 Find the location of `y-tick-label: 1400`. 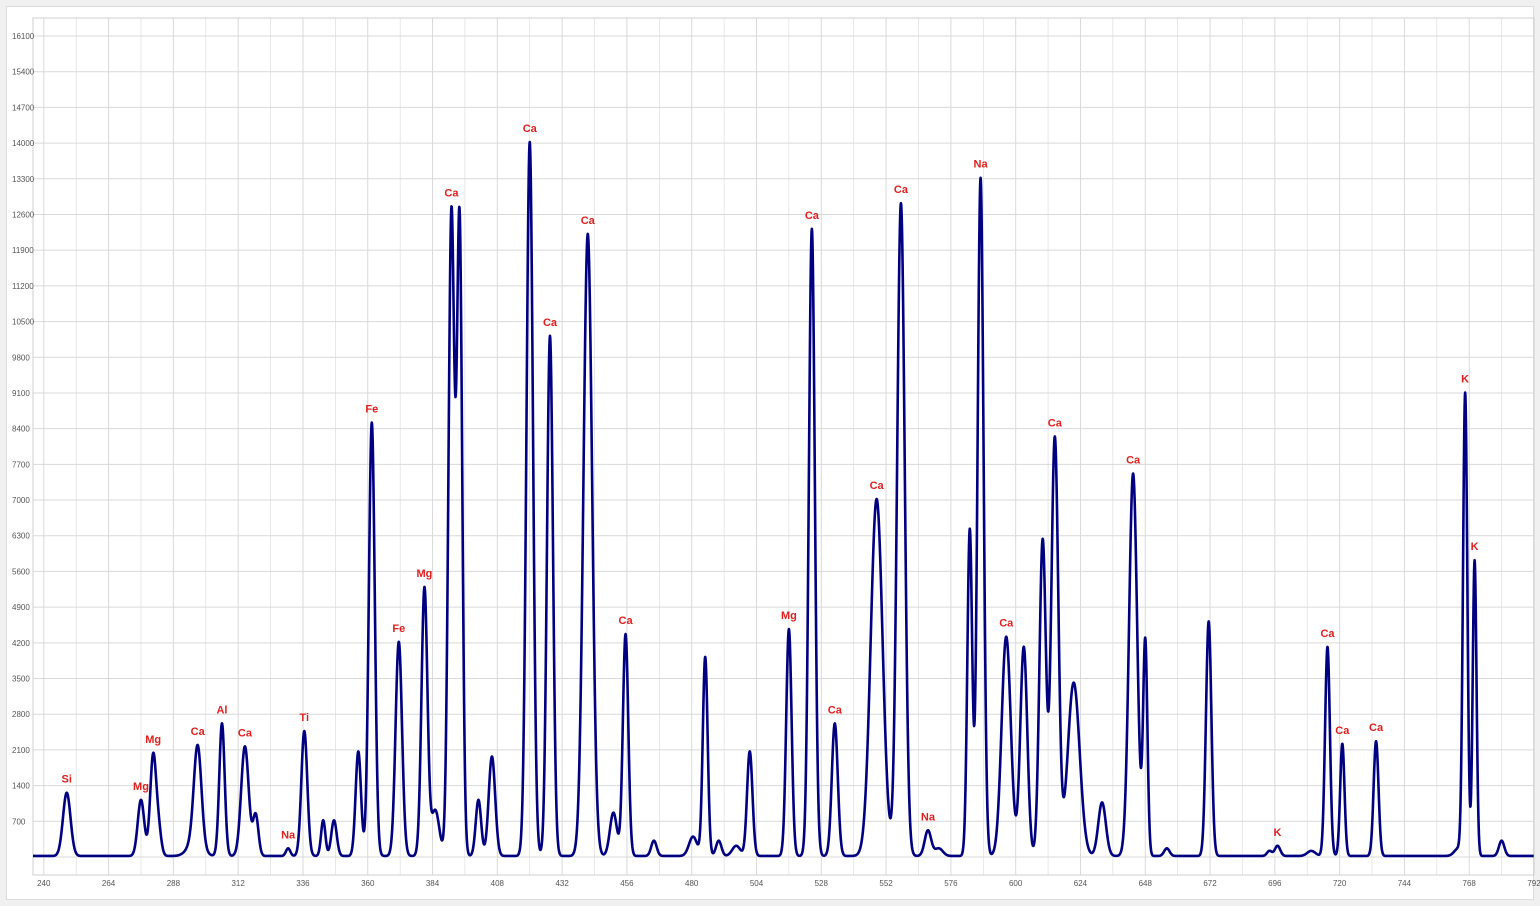

y-tick-label: 1400 is located at coordinates (21, 786).